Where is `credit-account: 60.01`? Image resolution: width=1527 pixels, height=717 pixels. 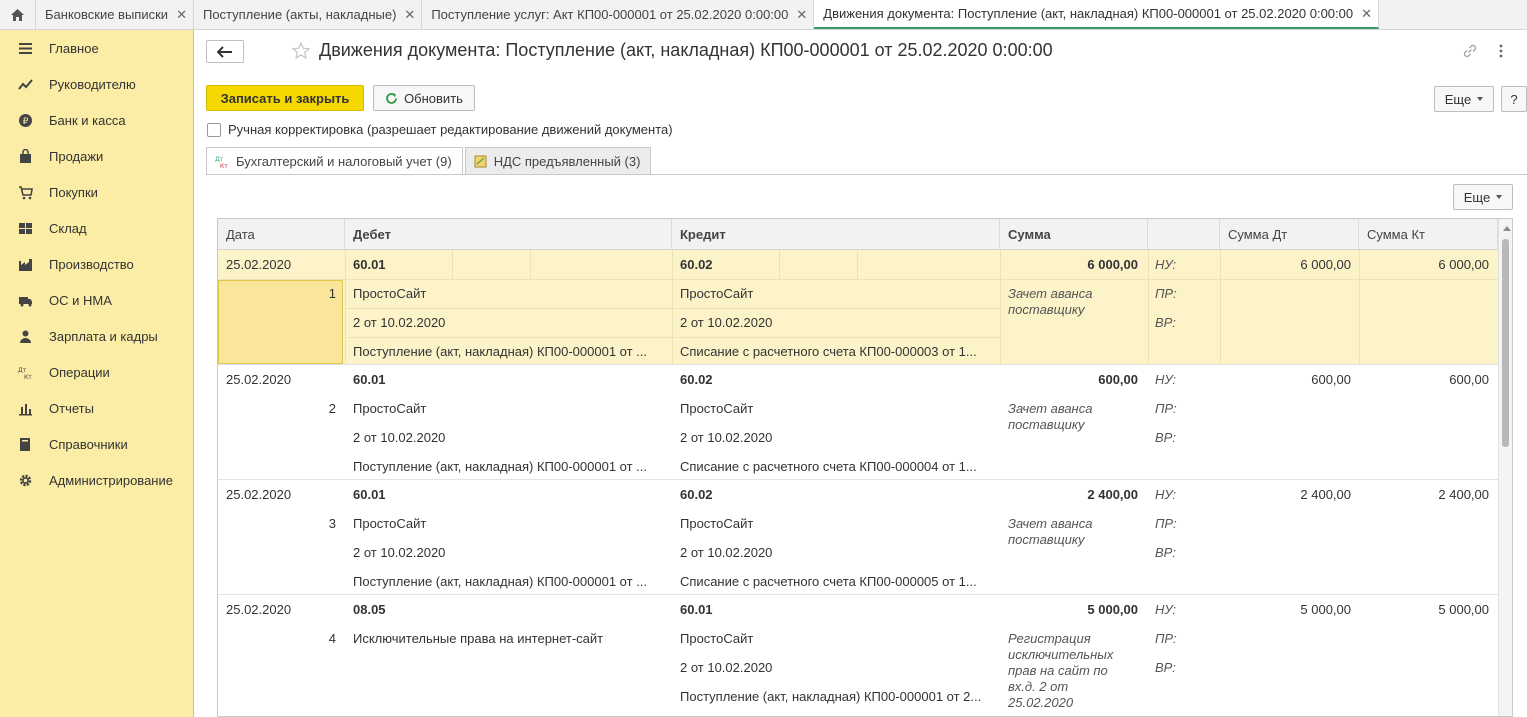
credit-account: 60.01 is located at coordinates (696, 609).